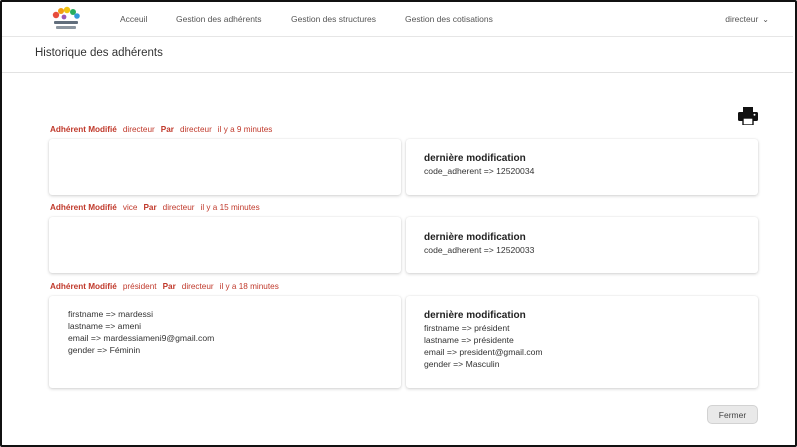 The image size is (797, 447). What do you see at coordinates (467, 328) in the screenshot?
I see `field-change: firstname => président` at bounding box center [467, 328].